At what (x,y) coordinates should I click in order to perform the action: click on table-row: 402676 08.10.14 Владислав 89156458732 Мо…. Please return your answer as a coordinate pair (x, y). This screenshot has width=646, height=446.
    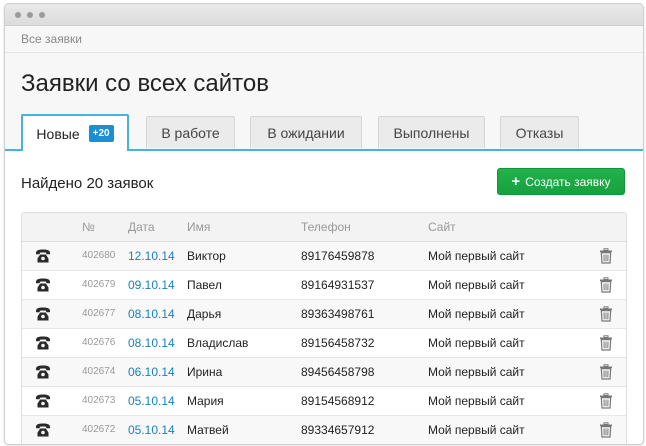
    Looking at the image, I should click on (324, 343).